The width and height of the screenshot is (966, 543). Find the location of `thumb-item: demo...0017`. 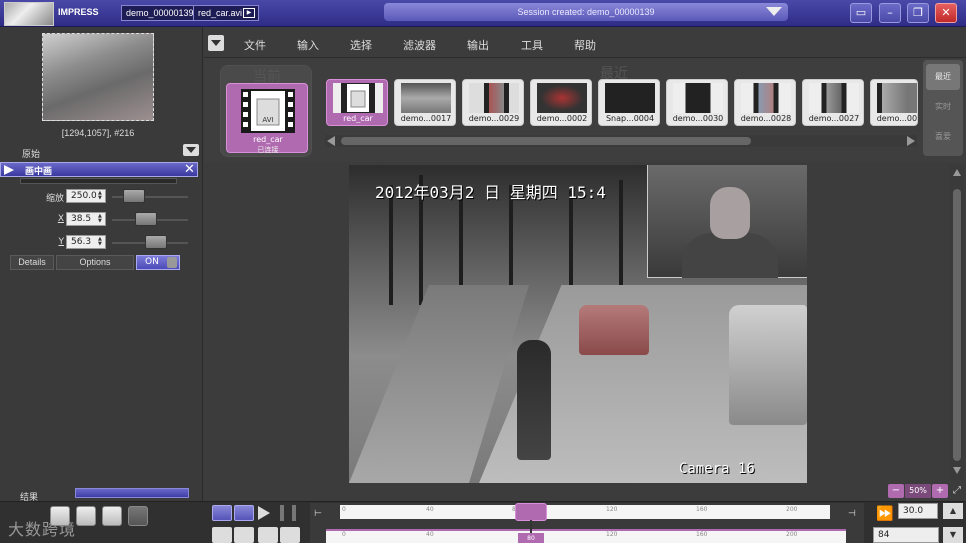

thumb-item: demo...0017 is located at coordinates (425, 102).